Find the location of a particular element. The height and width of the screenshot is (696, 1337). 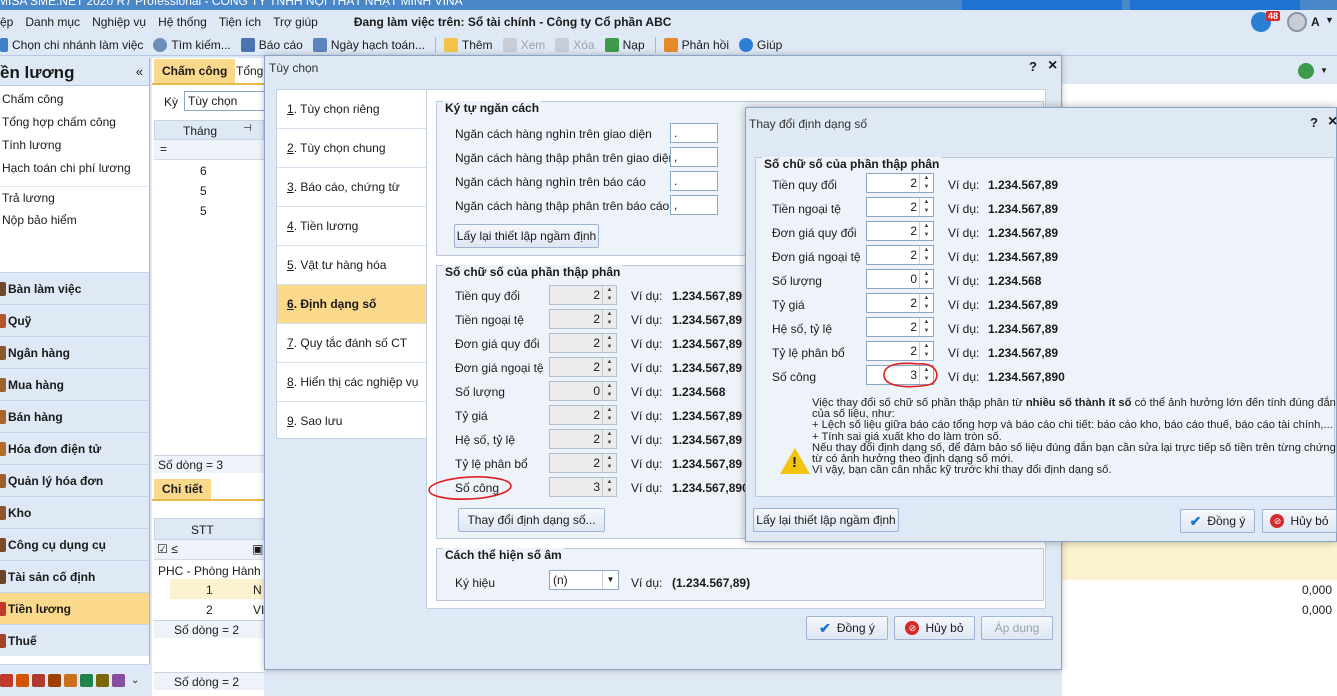

nav-mua-hang: Mua hàng is located at coordinates (74, 384).